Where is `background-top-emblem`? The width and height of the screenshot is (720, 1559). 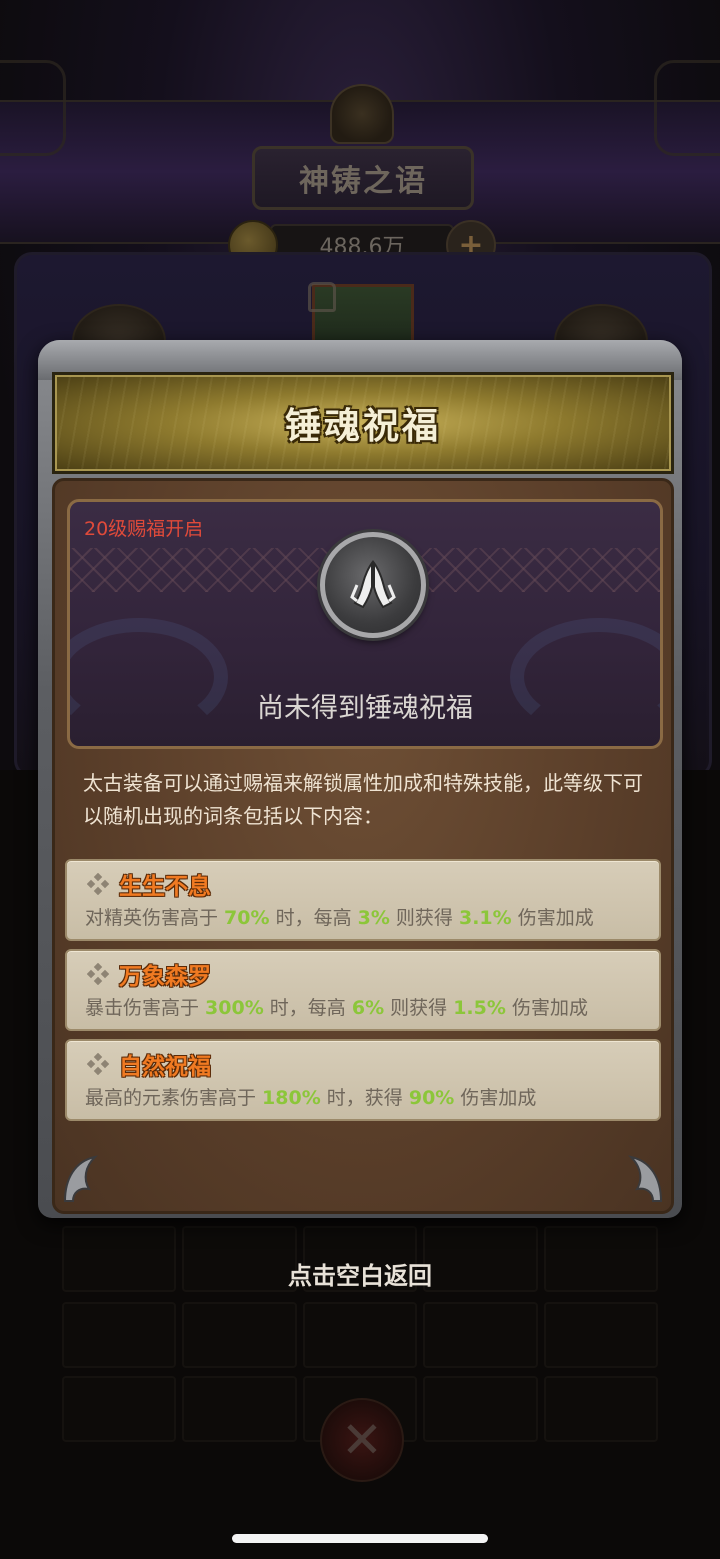 background-top-emblem is located at coordinates (362, 114).